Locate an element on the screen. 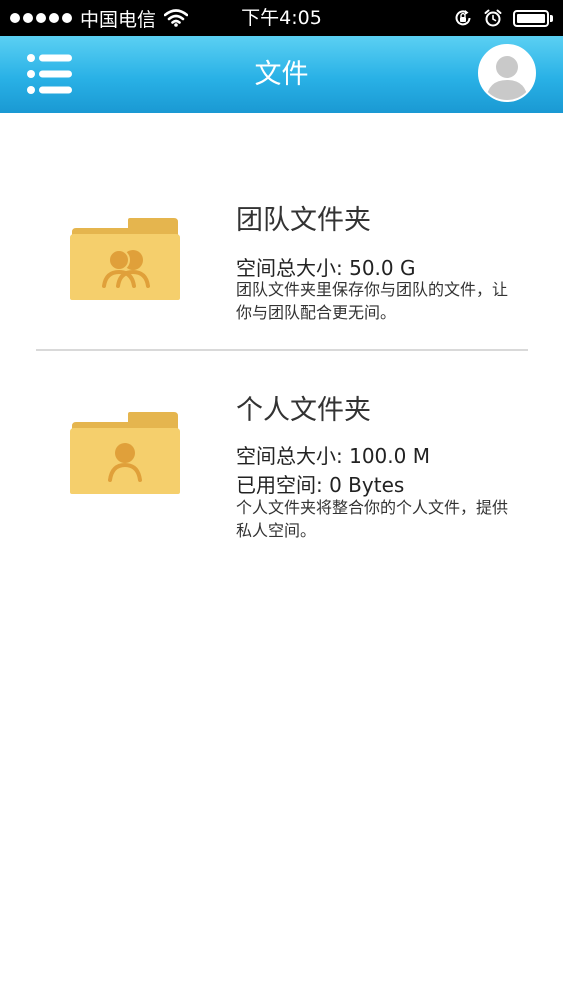 The height and width of the screenshot is (1000, 563). personal-folder-space-total: 空间总大小: 100.0 M is located at coordinates (333, 456).